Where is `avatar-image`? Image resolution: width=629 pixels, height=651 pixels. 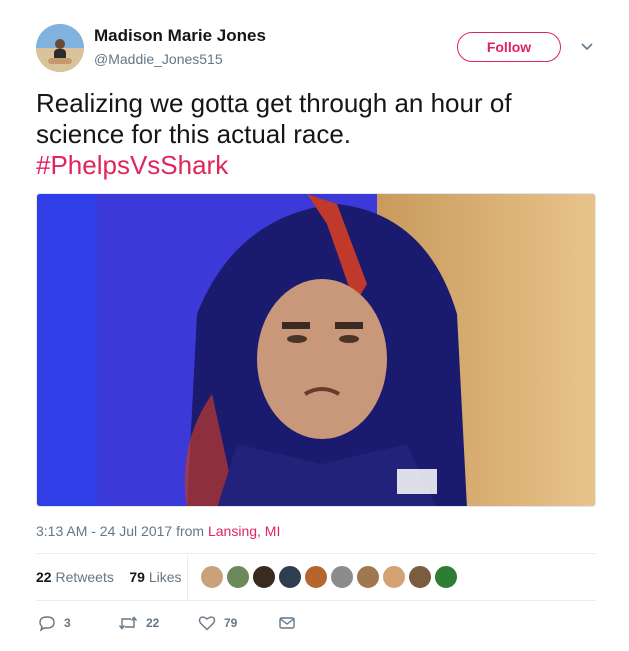
avatar-image is located at coordinates (60, 48).